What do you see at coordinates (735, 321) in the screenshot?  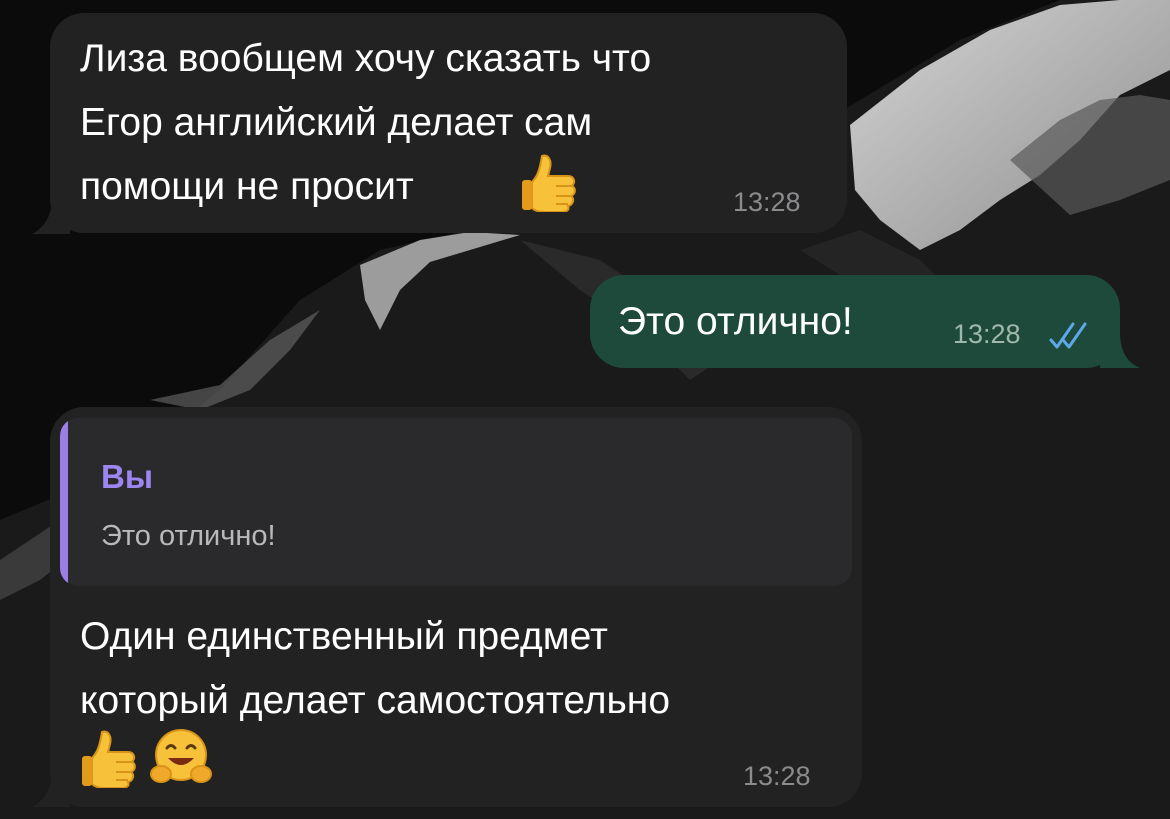 I see `message-text-line: Это отлично!` at bounding box center [735, 321].